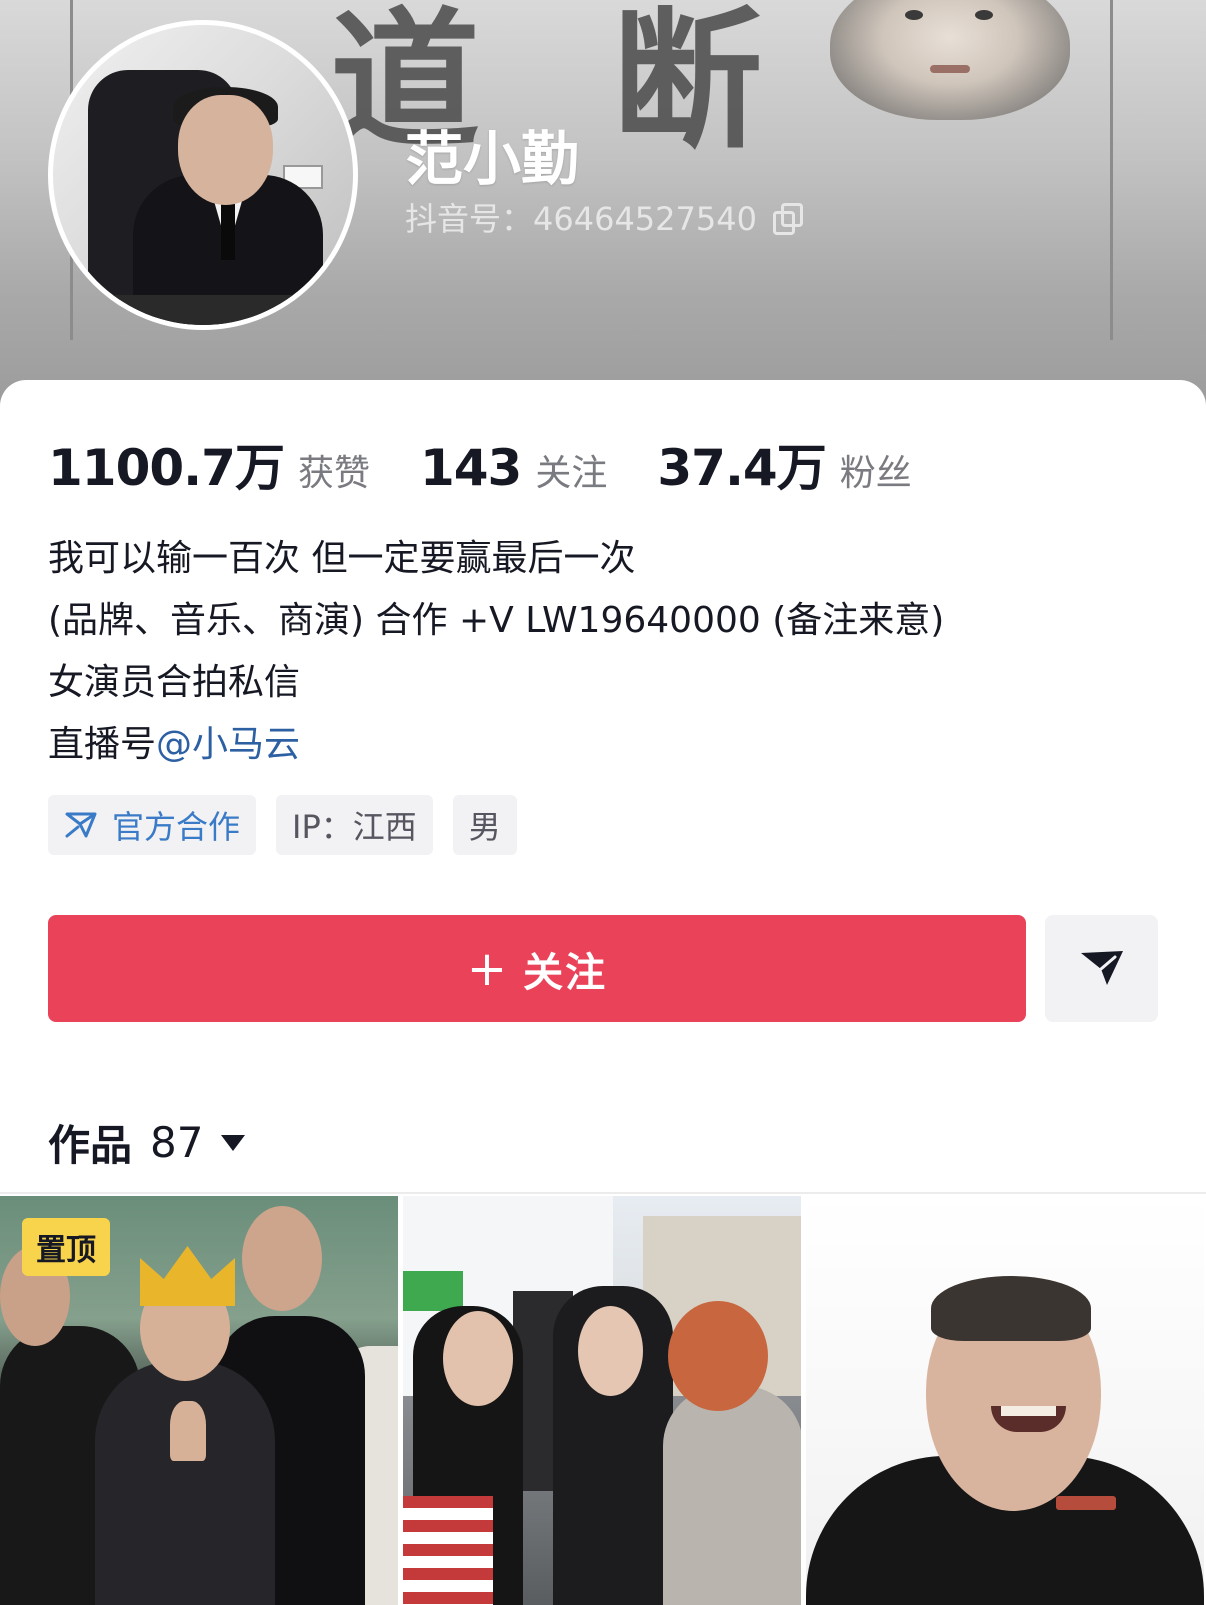 This screenshot has height=1605, width=1206. Describe the element at coordinates (233, 1142) in the screenshot. I see `caret-down-icon` at that location.